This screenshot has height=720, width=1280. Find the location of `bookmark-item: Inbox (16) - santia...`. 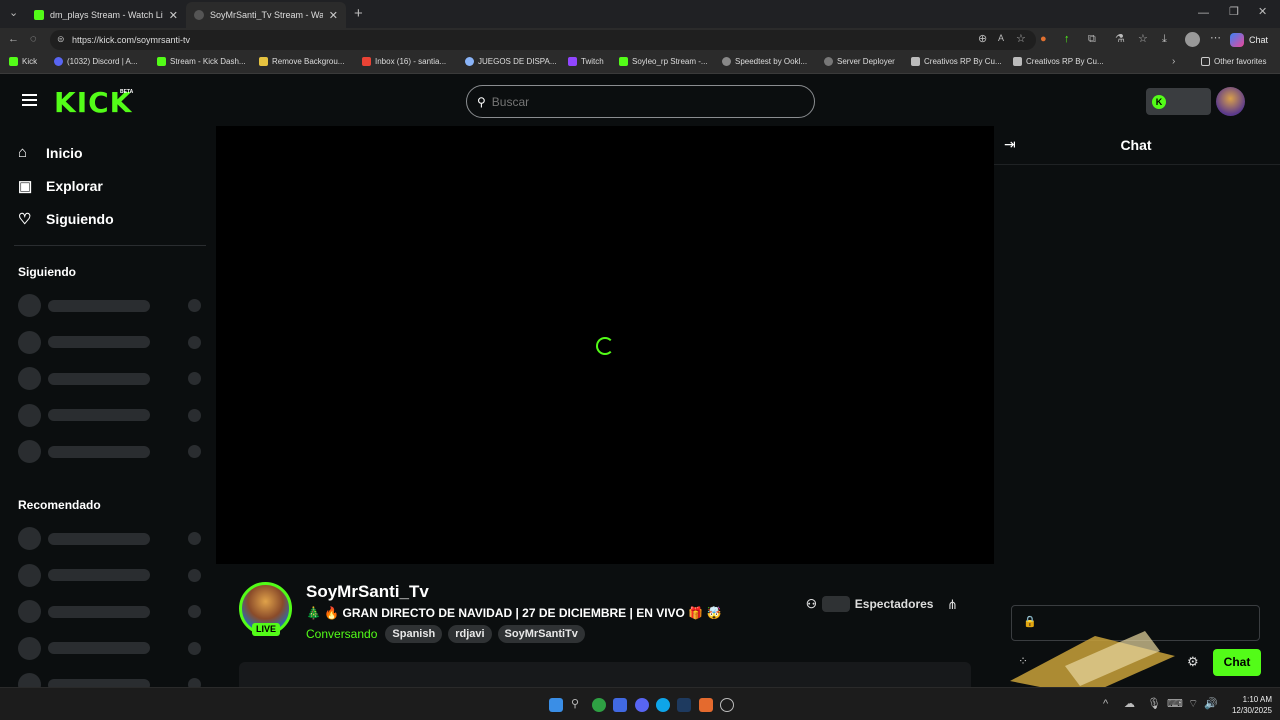

bookmark-item: Inbox (16) - santia... is located at coordinates (404, 61).